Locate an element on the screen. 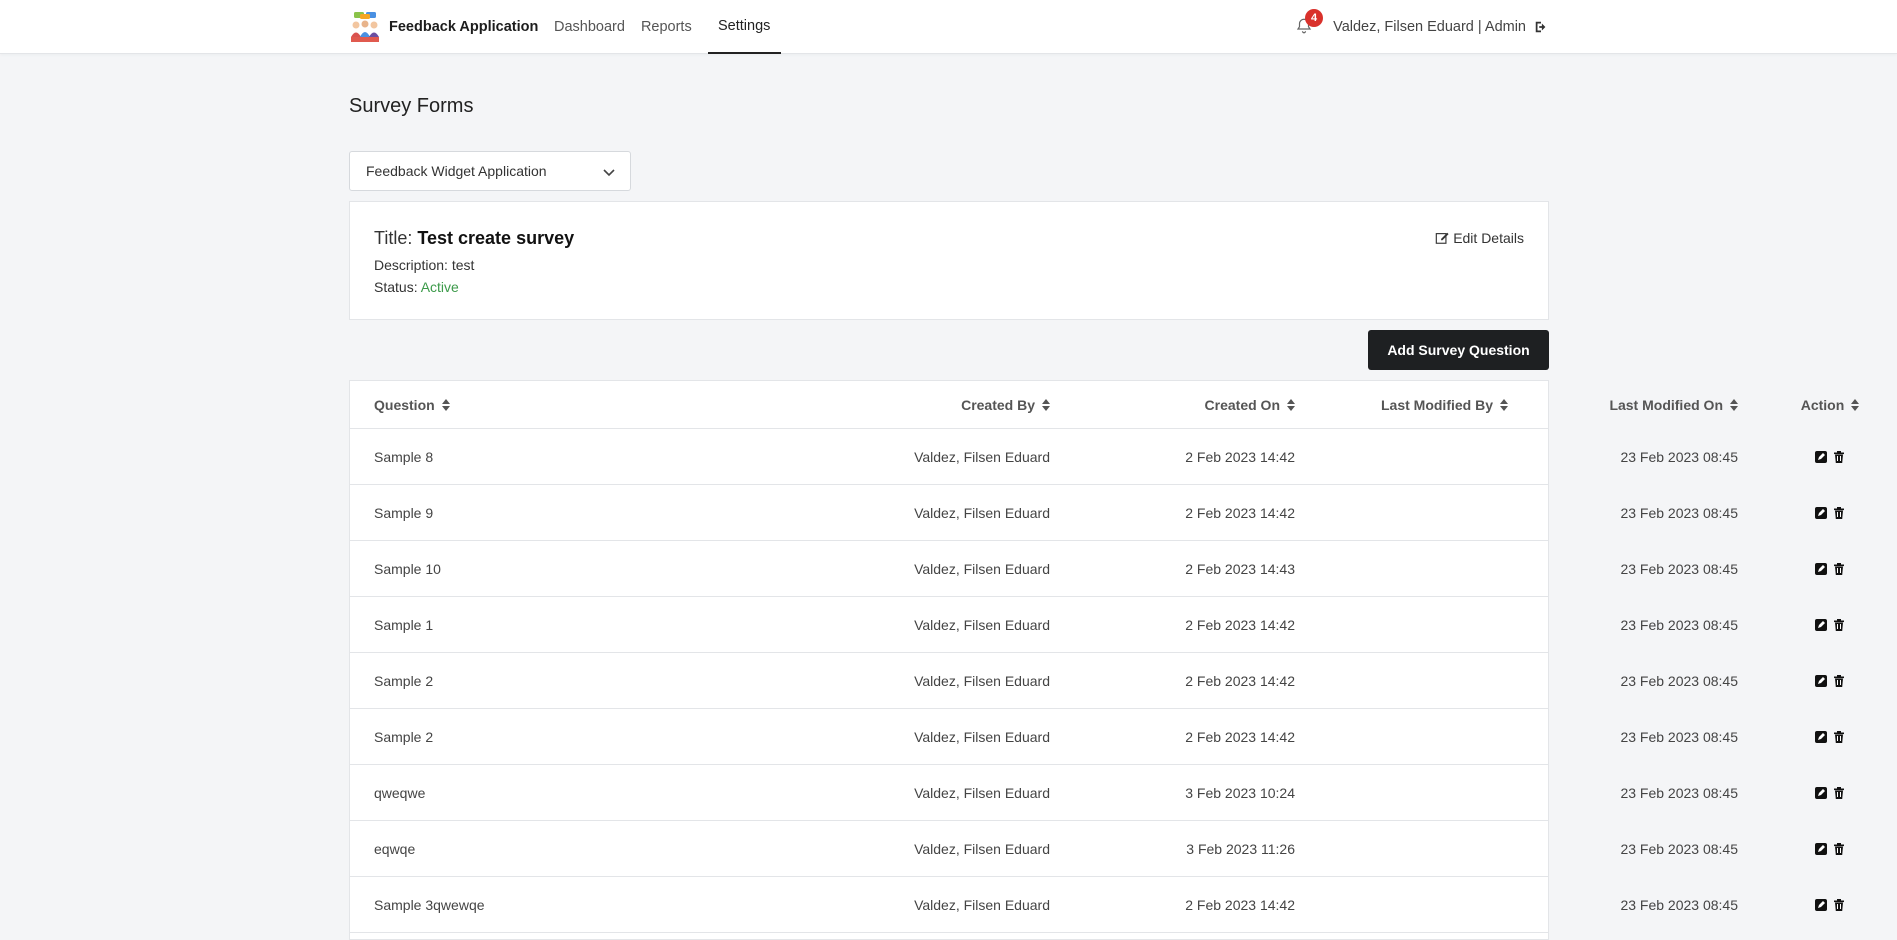 The width and height of the screenshot is (1897, 940). nav-reports: Reports is located at coordinates (666, 27).